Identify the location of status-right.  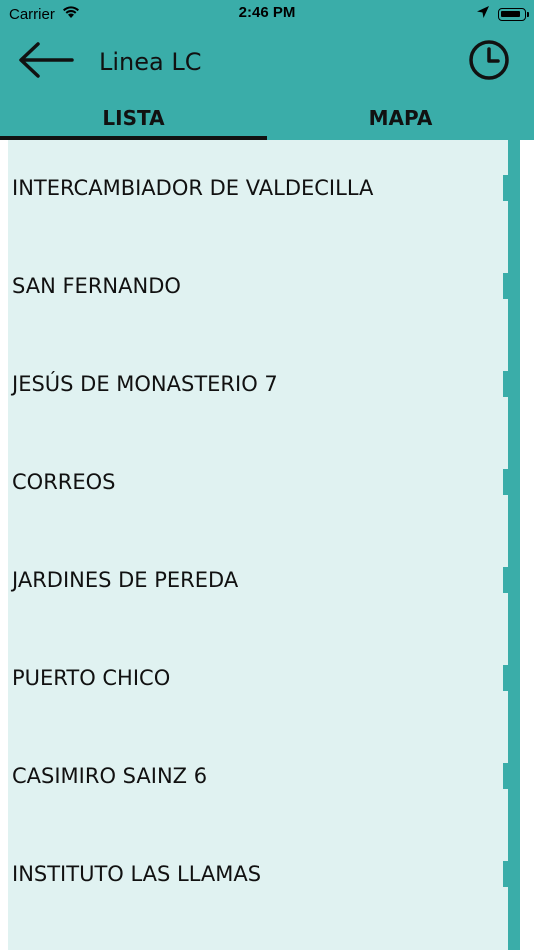
(502, 14).